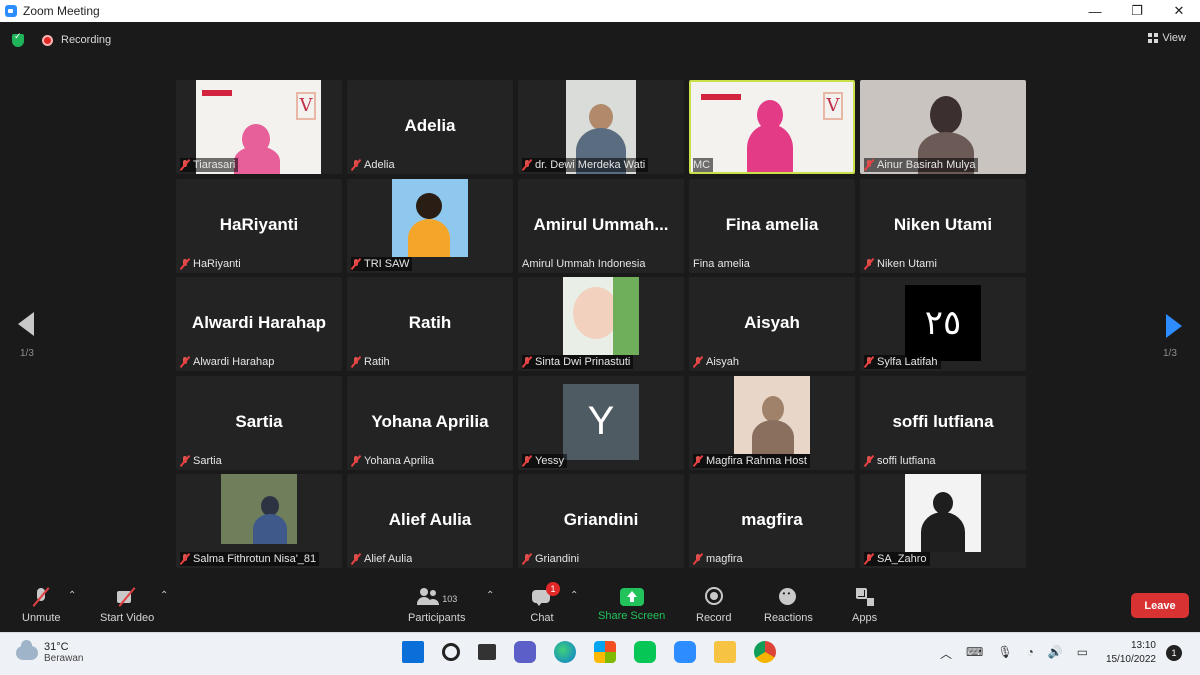 The image size is (1200, 675). I want to click on zoom-app-icon, so click(11, 11).